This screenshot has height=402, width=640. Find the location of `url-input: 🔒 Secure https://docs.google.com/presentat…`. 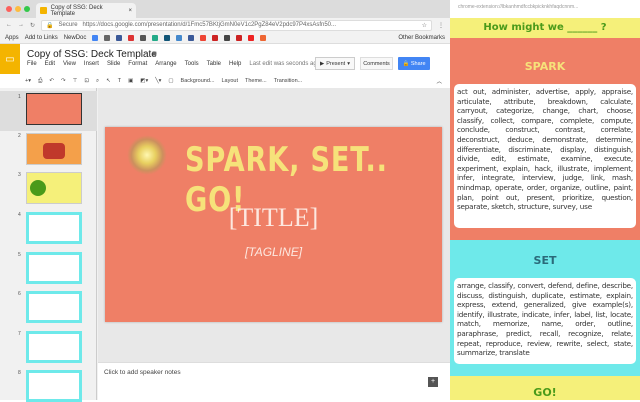

url-input: 🔒 Secure https://docs.google.com/presentat… is located at coordinates (236, 25).